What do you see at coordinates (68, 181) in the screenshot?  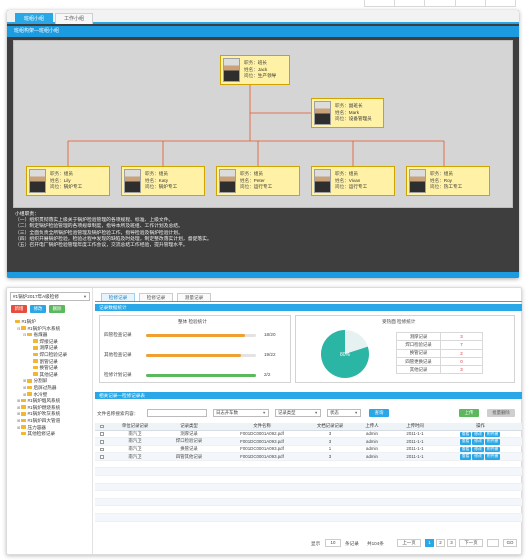 I see `org-card-member: 职务：组员 姓名：Lily 岗位：锅炉专工` at bounding box center [68, 181].